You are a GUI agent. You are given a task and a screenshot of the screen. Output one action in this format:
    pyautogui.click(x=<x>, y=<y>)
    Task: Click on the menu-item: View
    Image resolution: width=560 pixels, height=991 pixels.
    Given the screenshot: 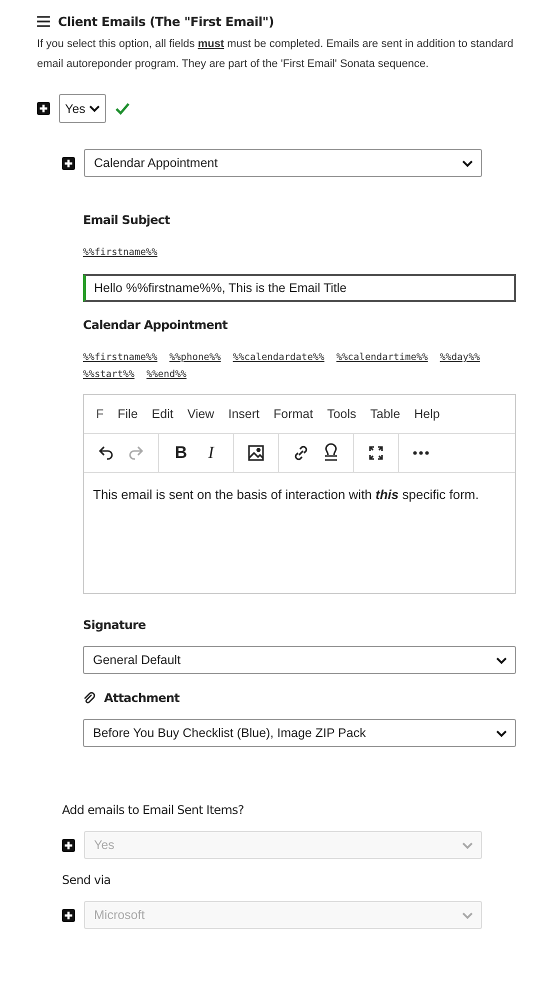 What is the action you would take?
    pyautogui.click(x=200, y=414)
    